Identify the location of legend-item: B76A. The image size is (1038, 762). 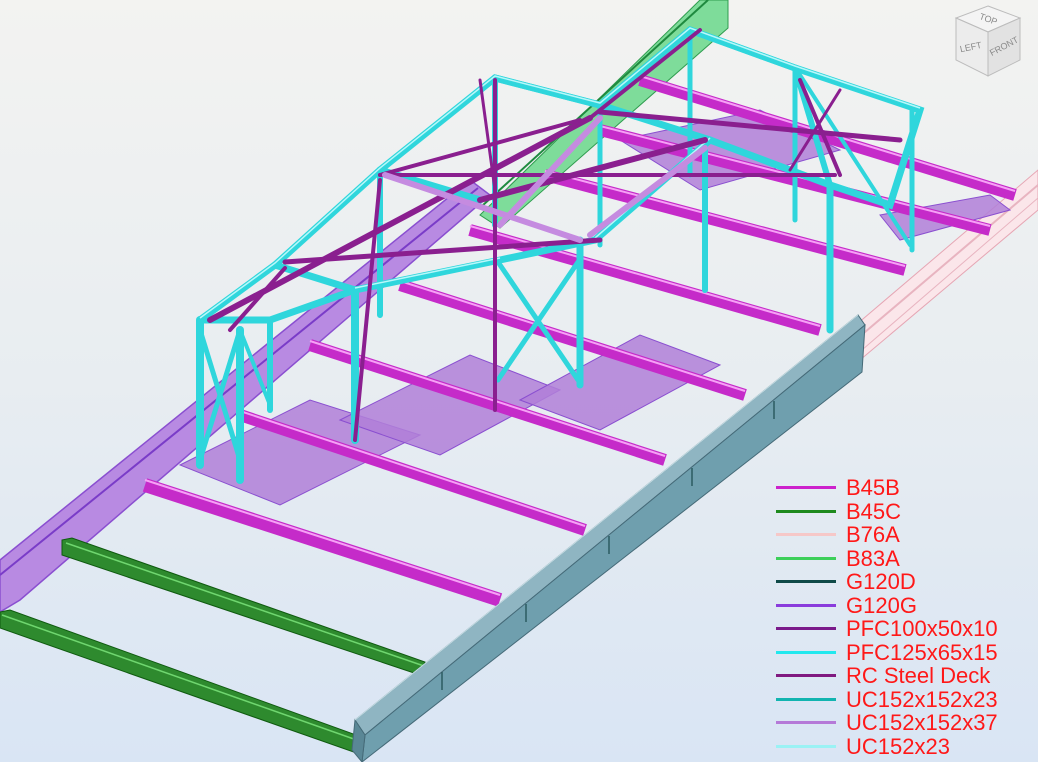
(906, 535).